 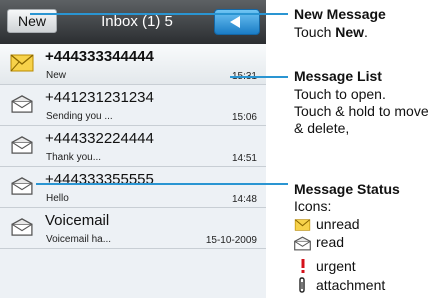 I want to click on message-row: Voicemail Voicemail ha... 15-10-2009, so click(x=133, y=228).